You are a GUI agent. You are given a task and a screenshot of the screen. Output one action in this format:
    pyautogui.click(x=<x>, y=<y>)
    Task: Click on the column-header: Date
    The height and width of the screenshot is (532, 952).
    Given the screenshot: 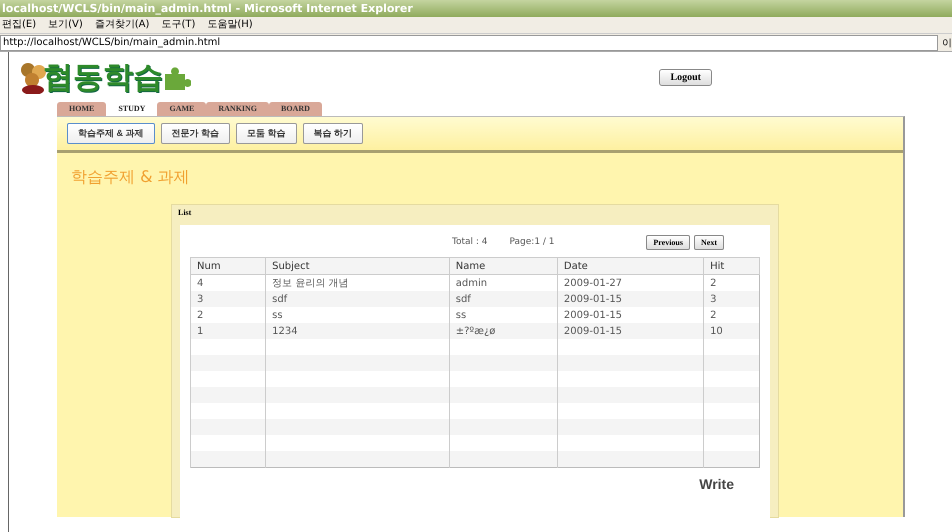 What is the action you would take?
    pyautogui.click(x=630, y=266)
    